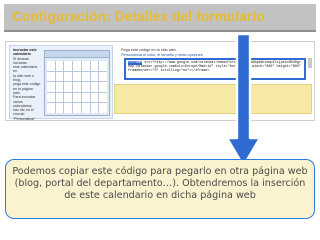 The width and height of the screenshot is (320, 240). I want to click on embed-info-line: en tu página web., so click(23, 90).